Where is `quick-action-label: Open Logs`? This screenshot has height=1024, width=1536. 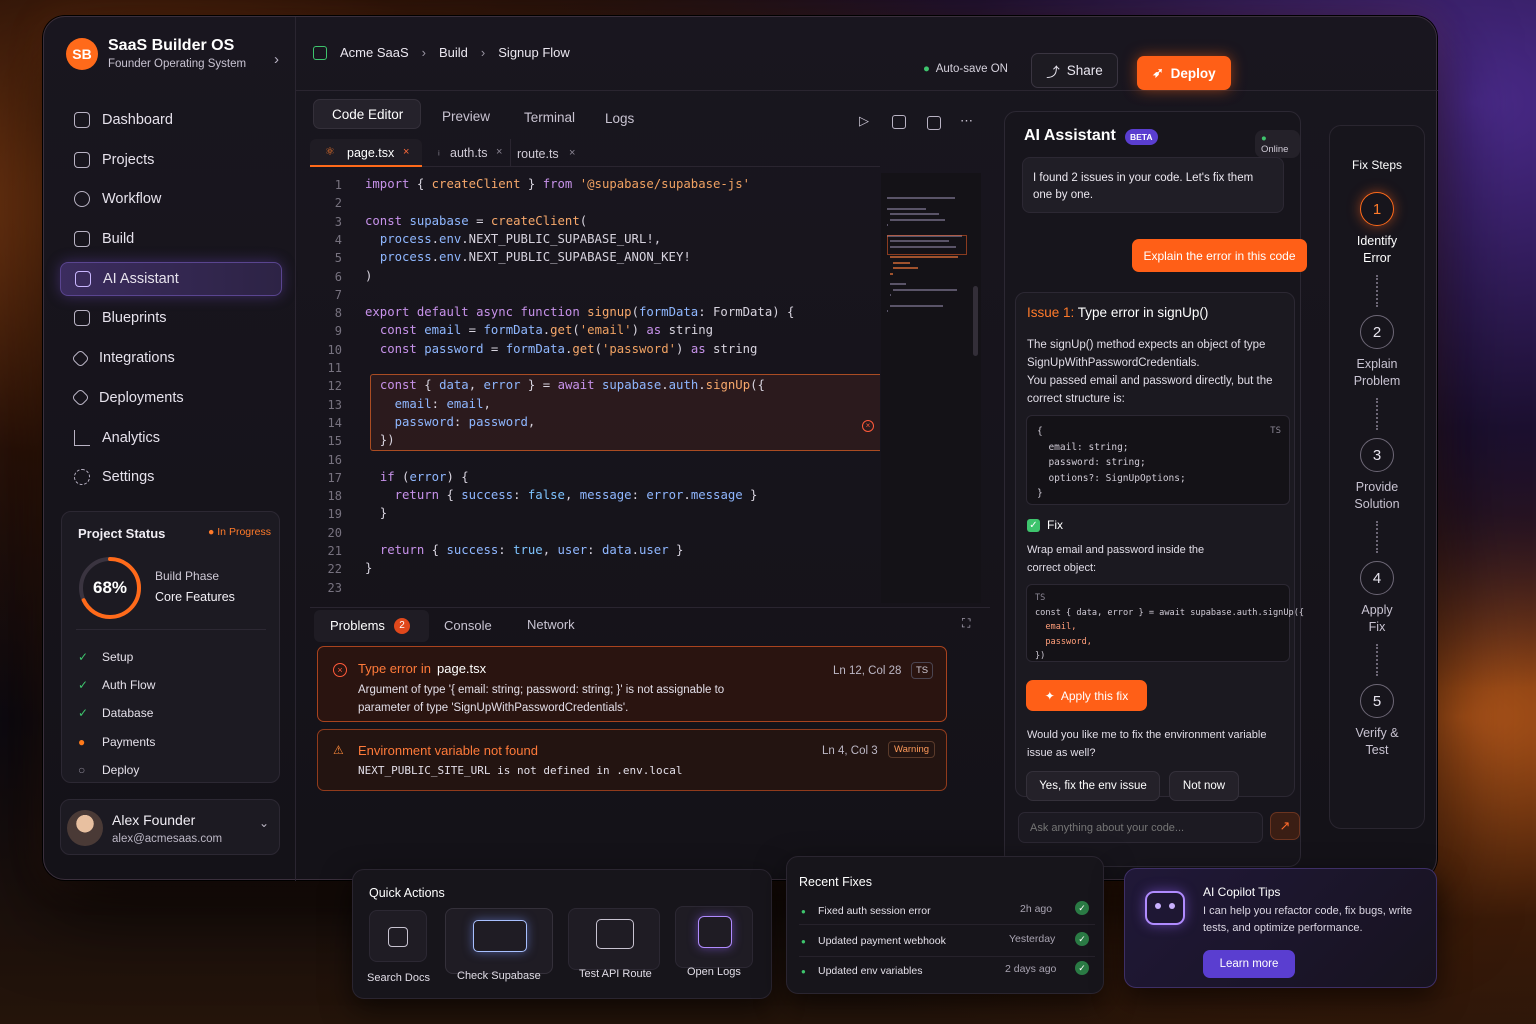
quick-action-label: Open Logs is located at coordinates (714, 972).